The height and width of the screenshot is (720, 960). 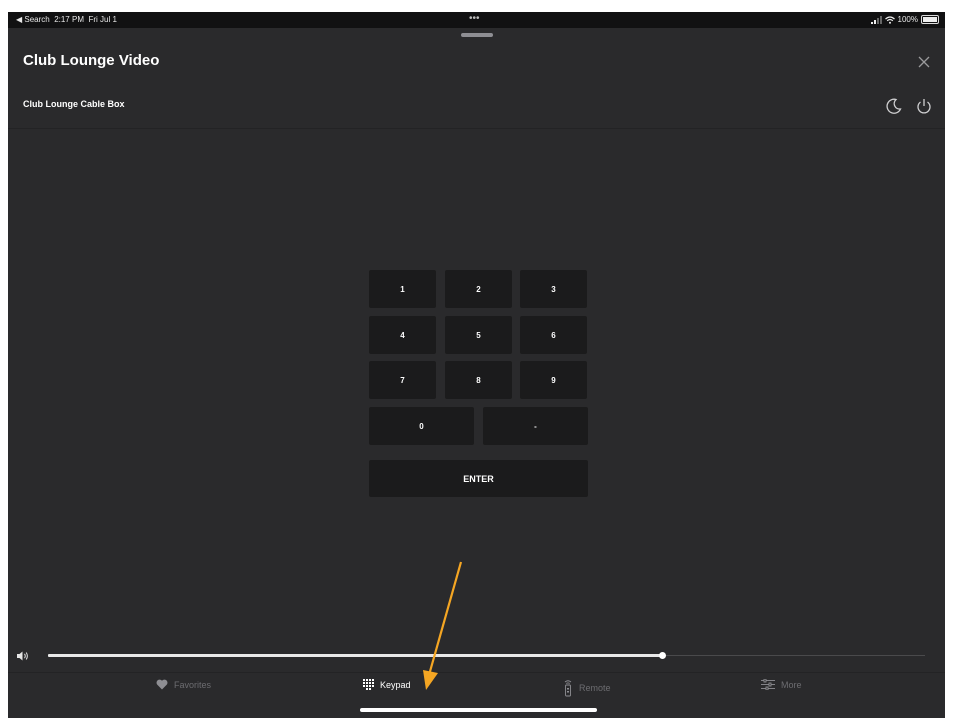 I want to click on key-9: 9, so click(x=553, y=380).